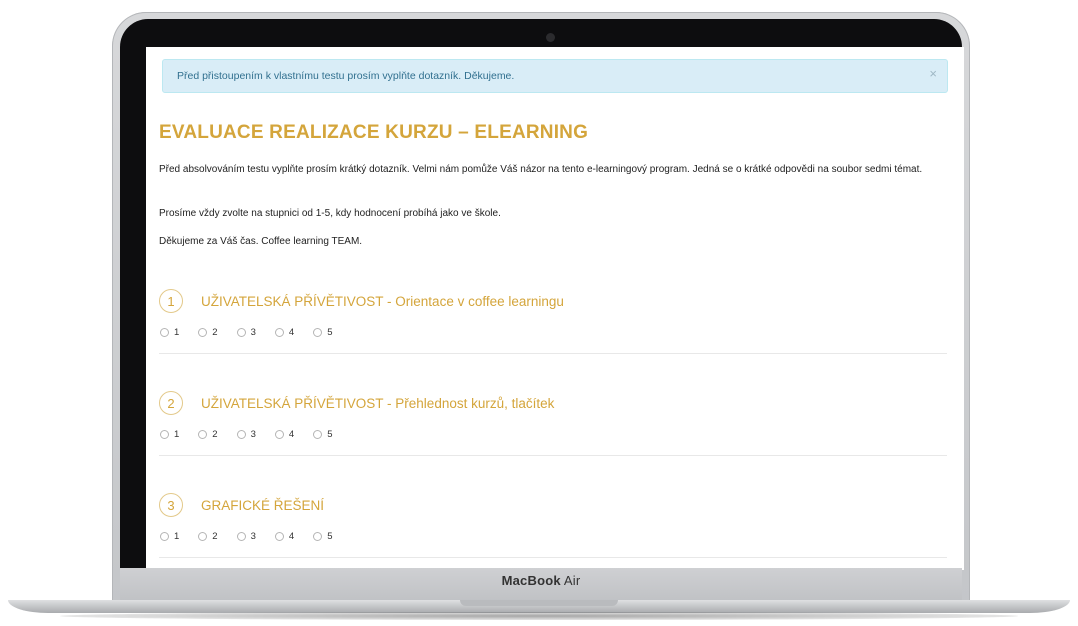 This screenshot has height=626, width=1078. I want to click on device-model: Air, so click(572, 580).